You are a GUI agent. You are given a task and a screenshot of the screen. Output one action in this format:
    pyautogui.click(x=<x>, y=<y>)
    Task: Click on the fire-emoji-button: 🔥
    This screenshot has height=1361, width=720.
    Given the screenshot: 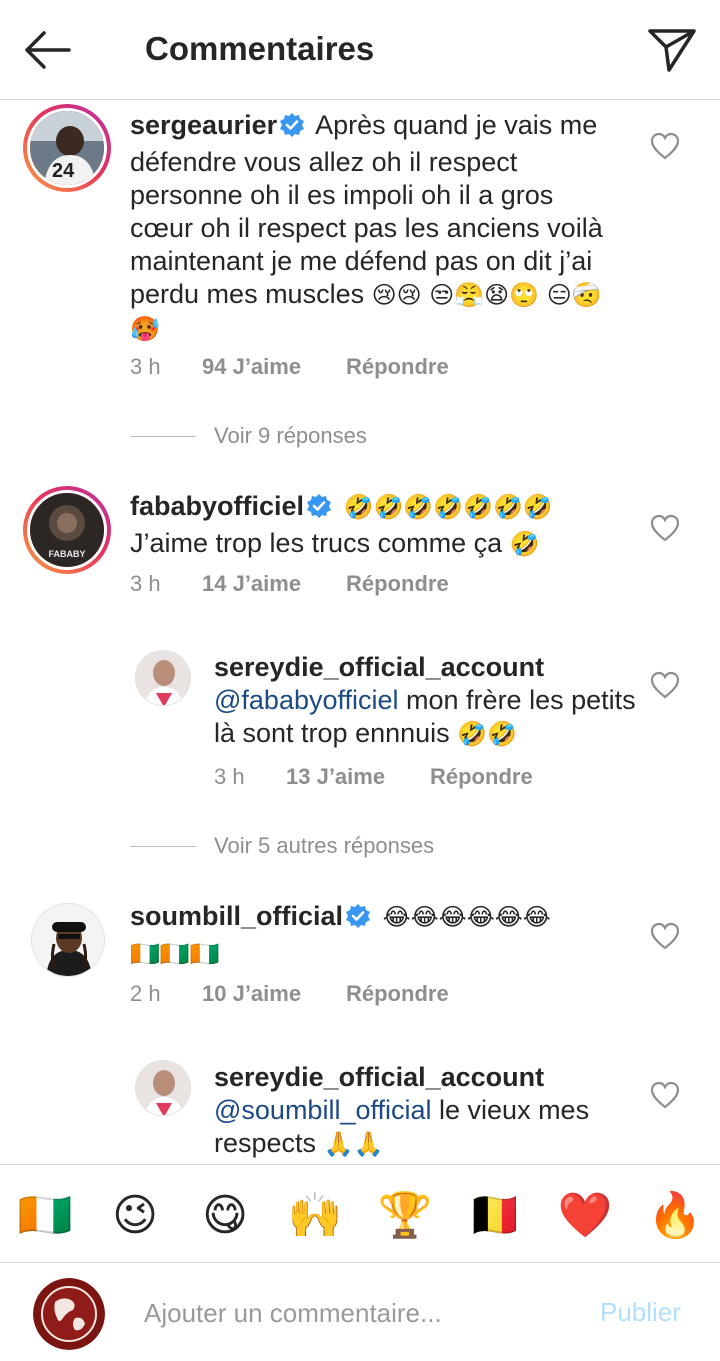 What is the action you would take?
    pyautogui.click(x=675, y=1215)
    